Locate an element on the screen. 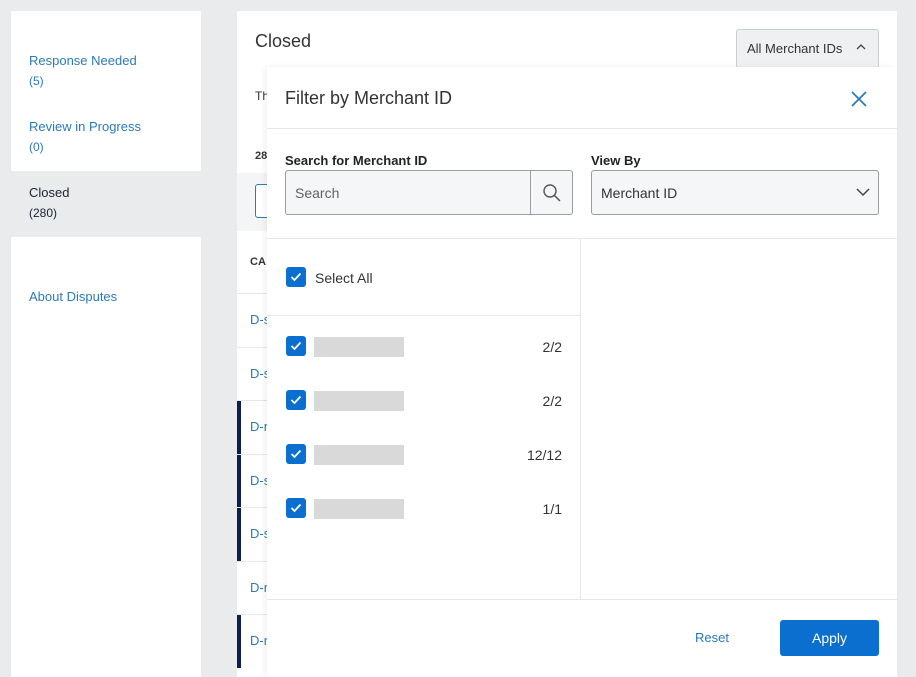 The width and height of the screenshot is (916, 677). merchant-filter-button: All Merchant IDs is located at coordinates (807, 48).